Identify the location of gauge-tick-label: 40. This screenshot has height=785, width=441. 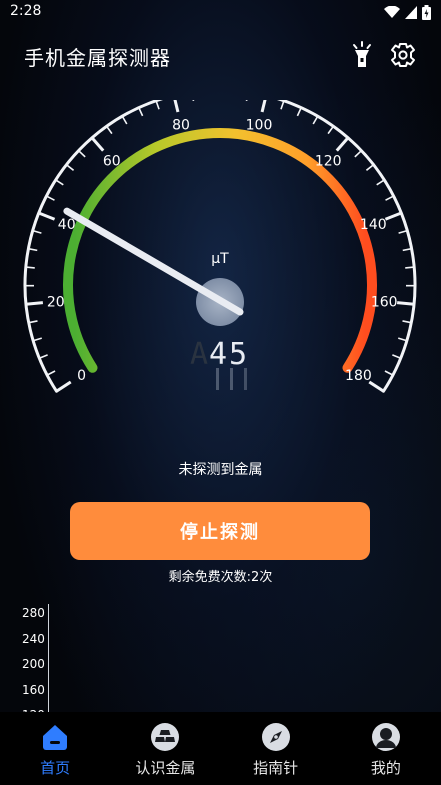
(67, 225).